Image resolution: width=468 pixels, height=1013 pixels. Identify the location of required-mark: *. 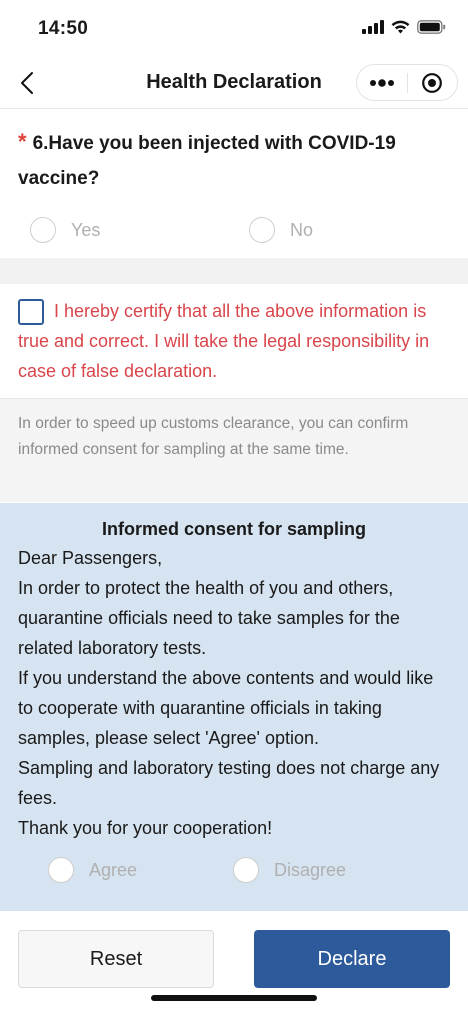
(22, 141).